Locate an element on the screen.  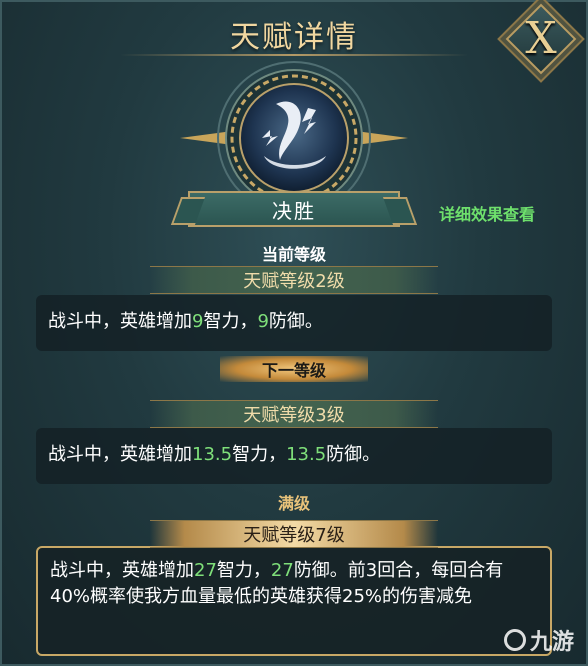
close-icon: X is located at coordinates (541, 38).